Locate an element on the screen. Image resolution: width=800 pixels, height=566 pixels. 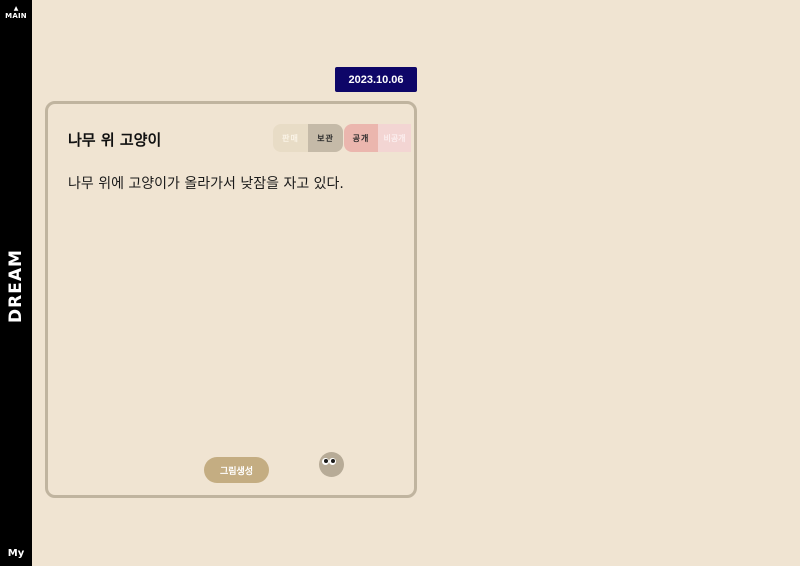
right-eye-icon is located at coordinates (332, 461).